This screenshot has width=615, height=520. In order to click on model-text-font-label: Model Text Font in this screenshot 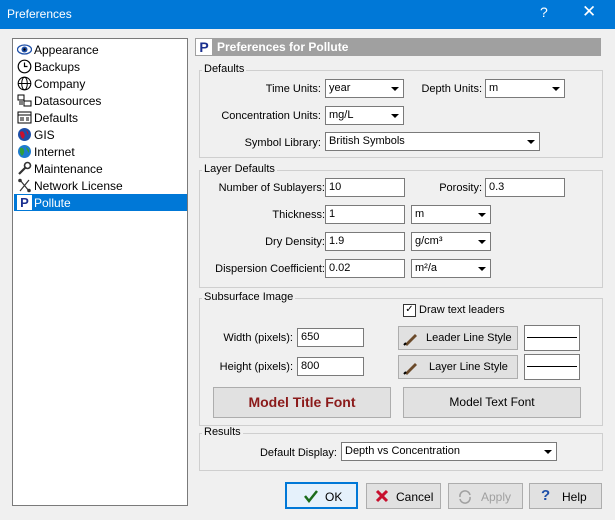, I will do `click(492, 402)`.